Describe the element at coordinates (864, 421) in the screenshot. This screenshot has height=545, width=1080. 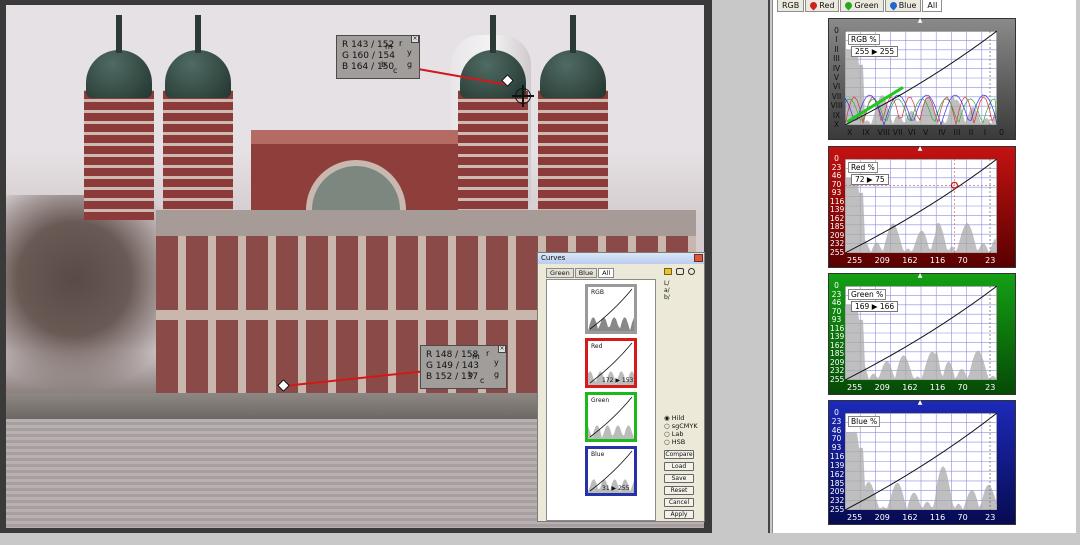
I see `curve-label: Blue %` at that location.